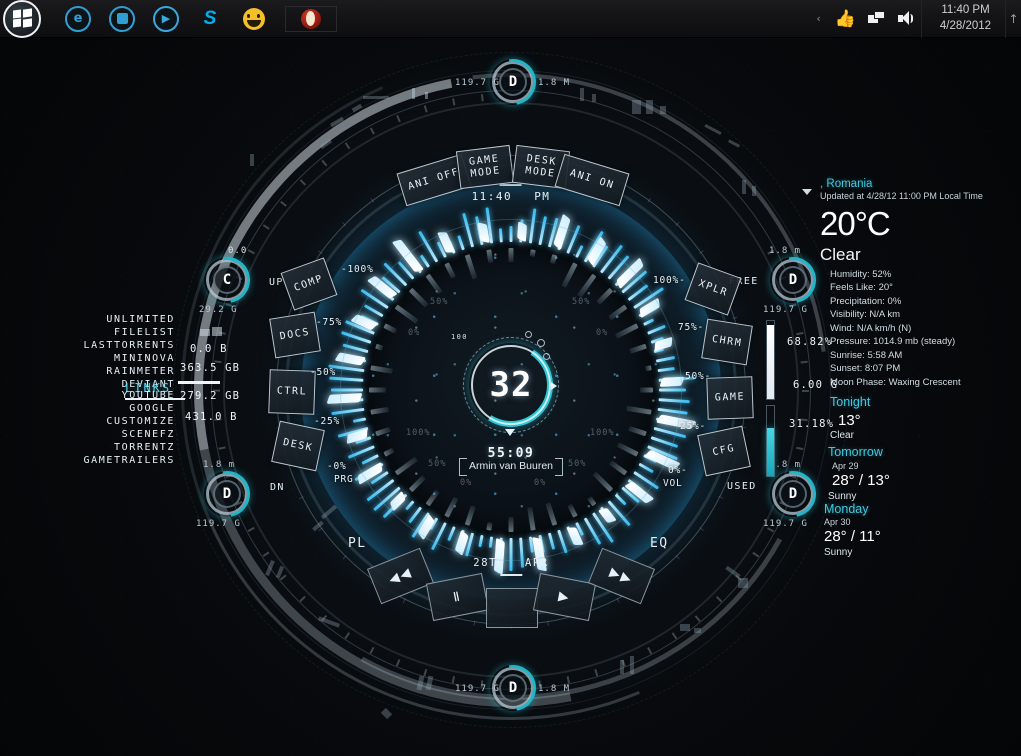  What do you see at coordinates (117, 421) in the screenshot?
I see `link-customize: CUSTOMIZE` at bounding box center [117, 421].